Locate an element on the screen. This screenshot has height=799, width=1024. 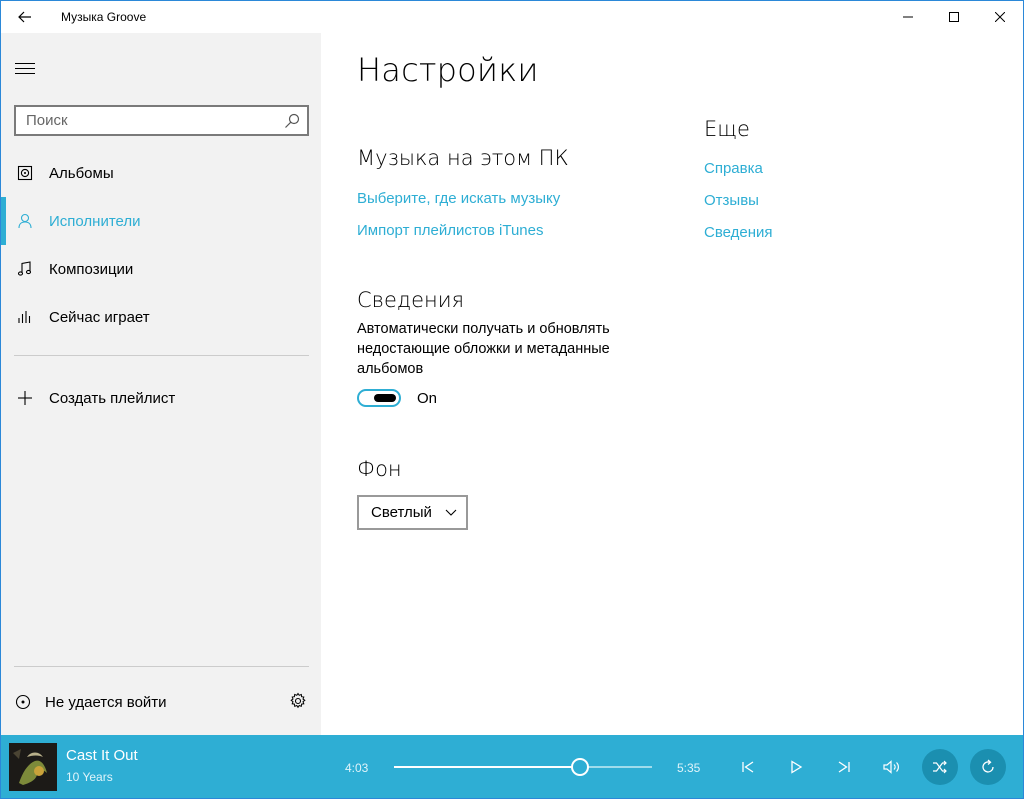
previous-button is located at coordinates (748, 767).